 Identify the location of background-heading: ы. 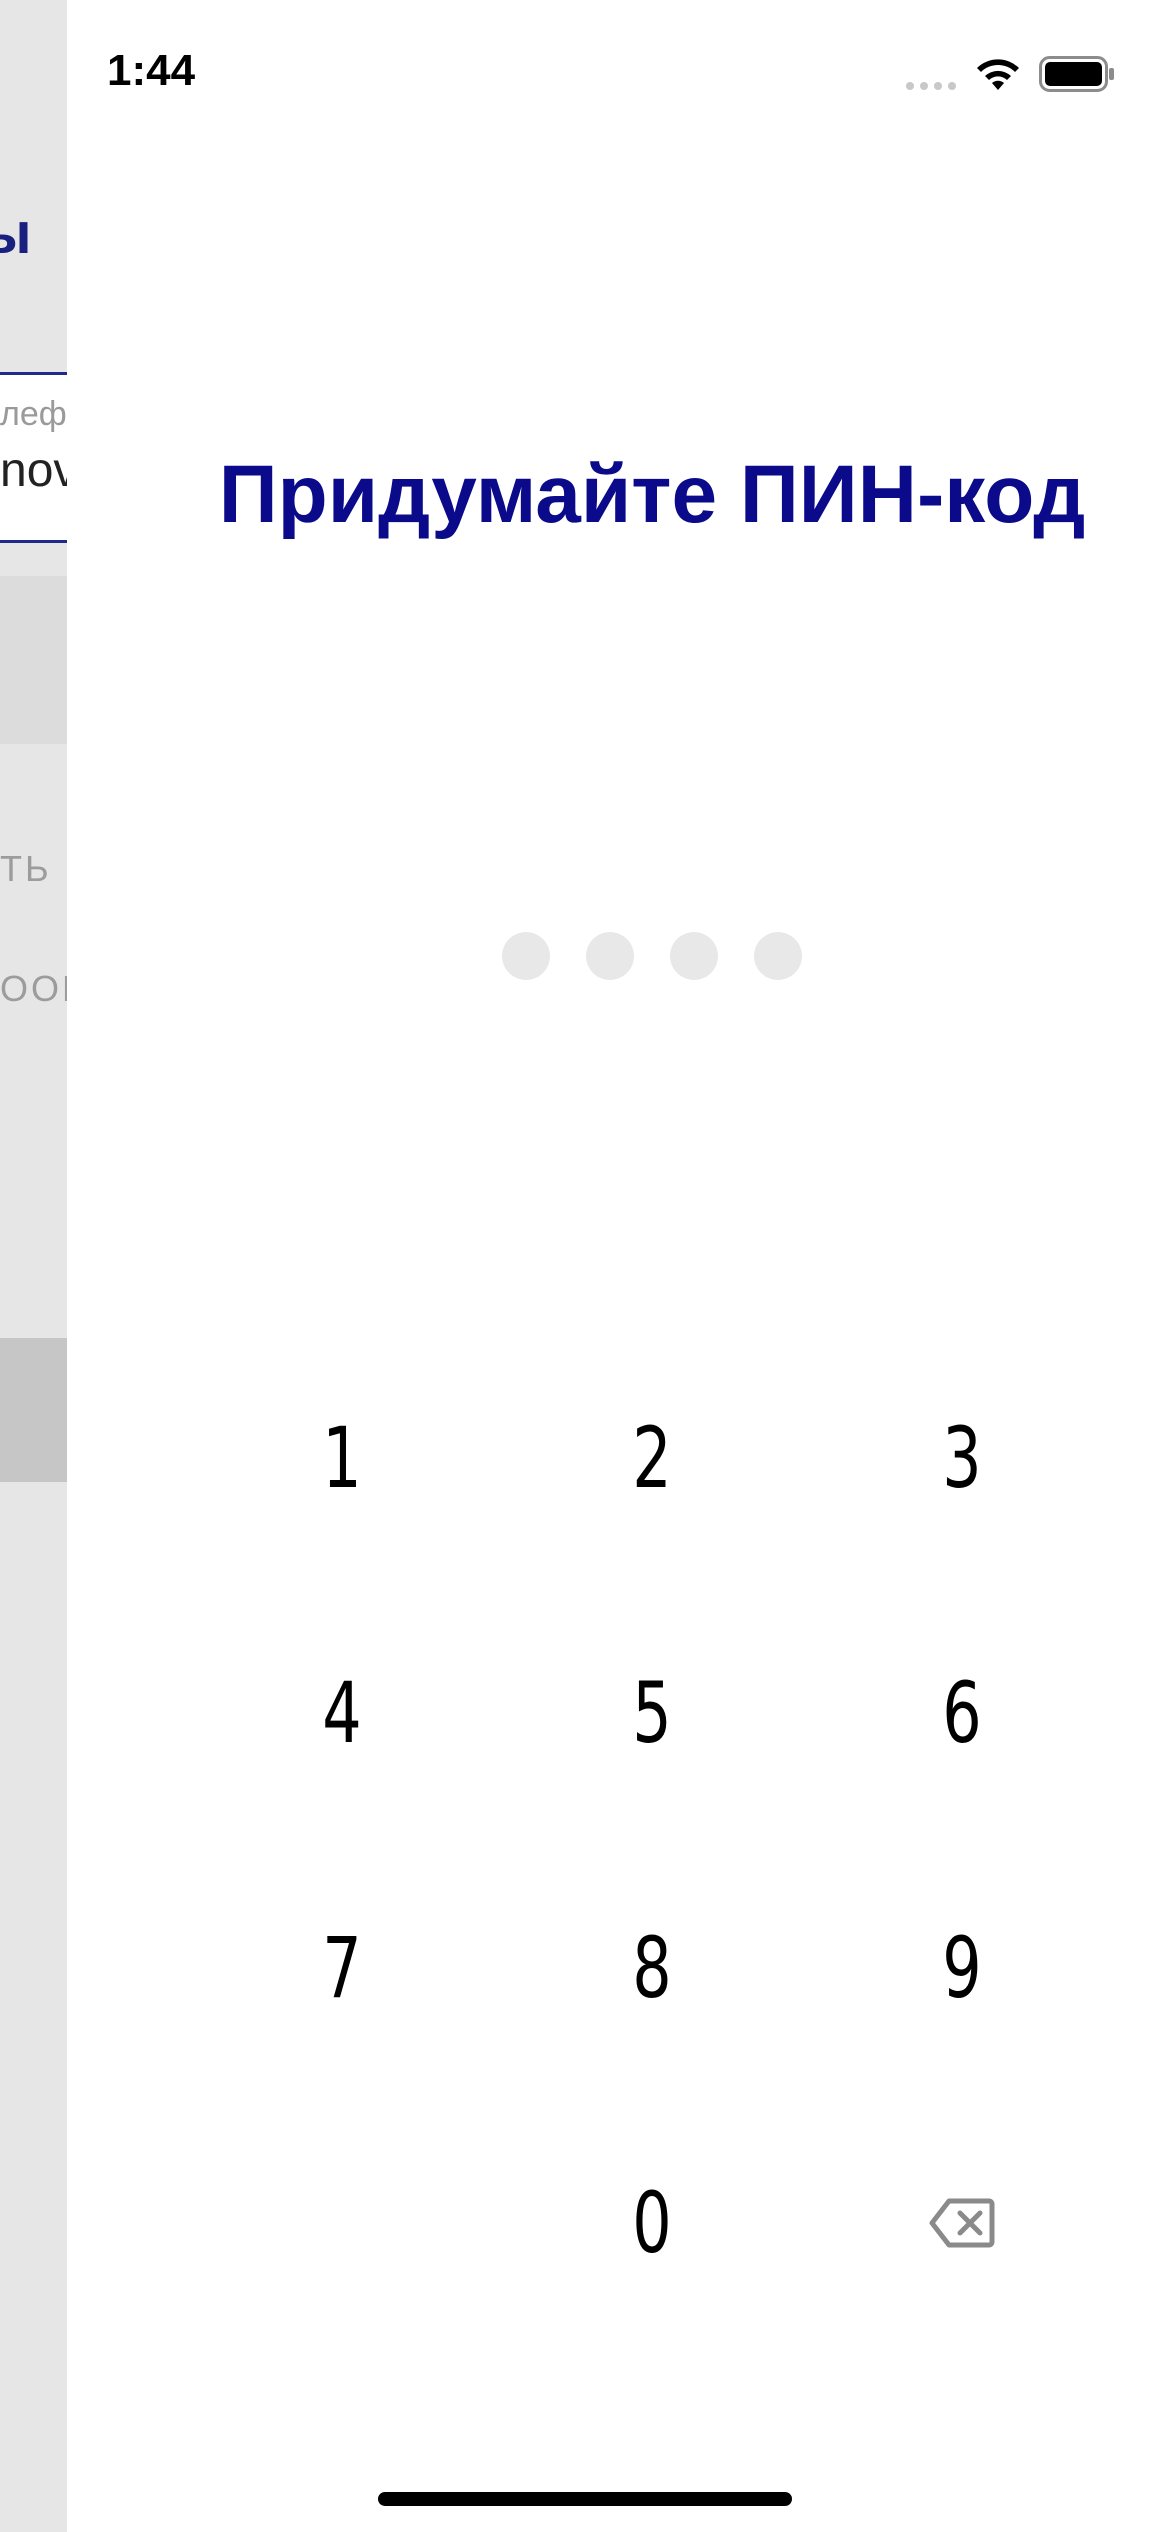
(16, 233).